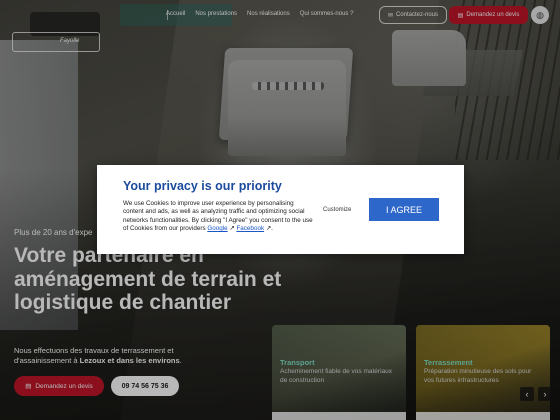 This screenshot has height=420, width=560. What do you see at coordinates (404, 209) in the screenshot?
I see `agree-button: I AGREE` at bounding box center [404, 209].